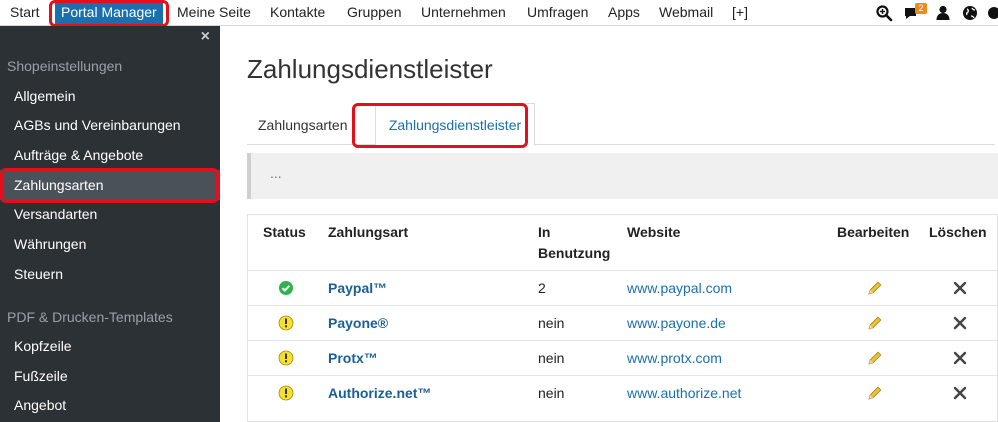 The height and width of the screenshot is (422, 998). What do you see at coordinates (368, 232) in the screenshot?
I see `header-zahlungsart: Zahlungsart` at bounding box center [368, 232].